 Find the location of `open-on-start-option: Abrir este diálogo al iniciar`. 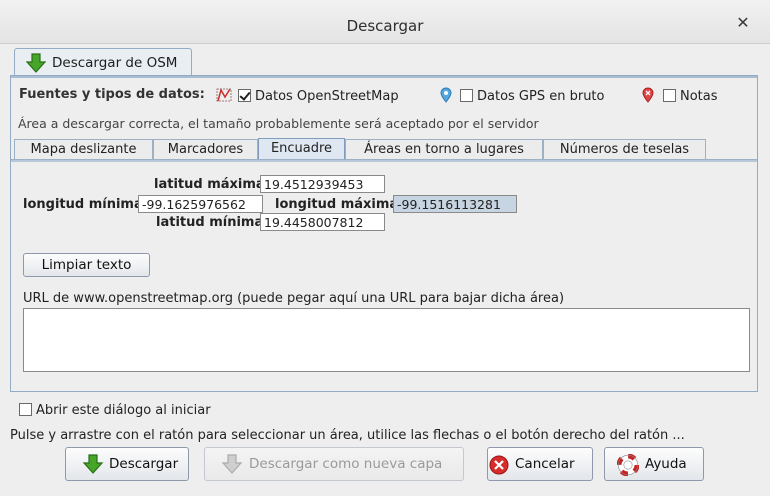

open-on-start-option: Abrir este diálogo al iniciar is located at coordinates (115, 410).